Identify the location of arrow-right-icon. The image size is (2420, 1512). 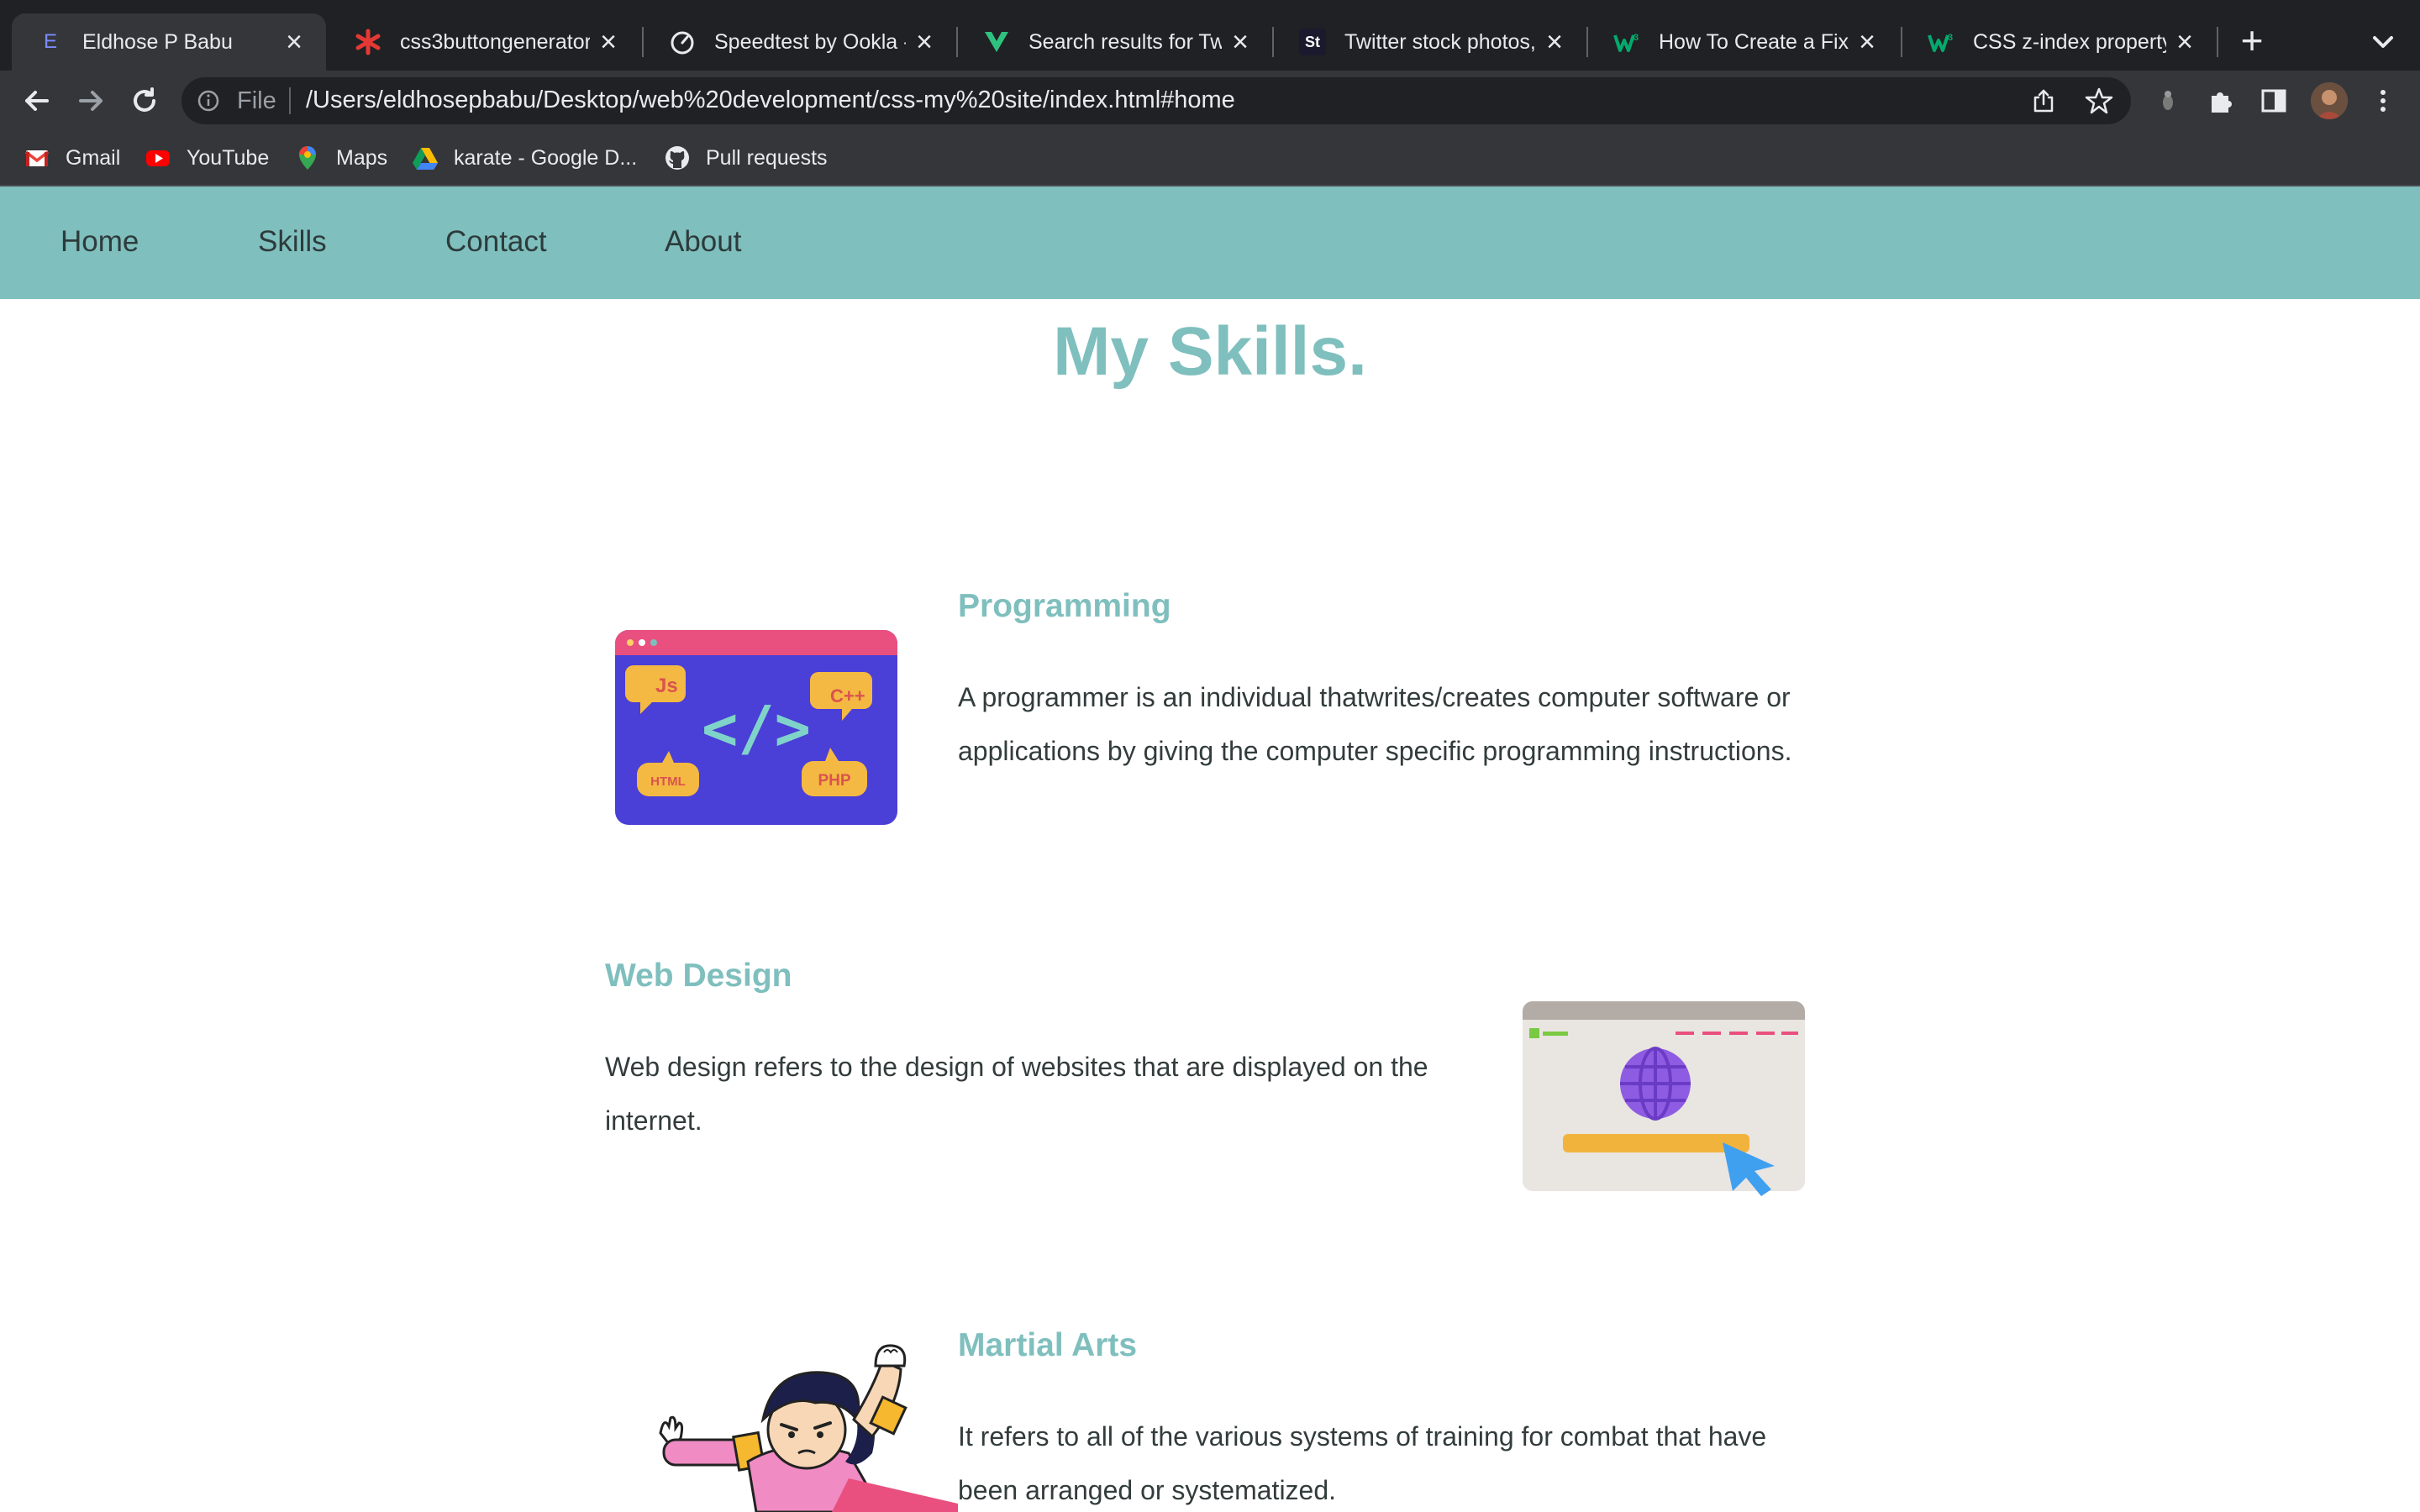
(91, 101).